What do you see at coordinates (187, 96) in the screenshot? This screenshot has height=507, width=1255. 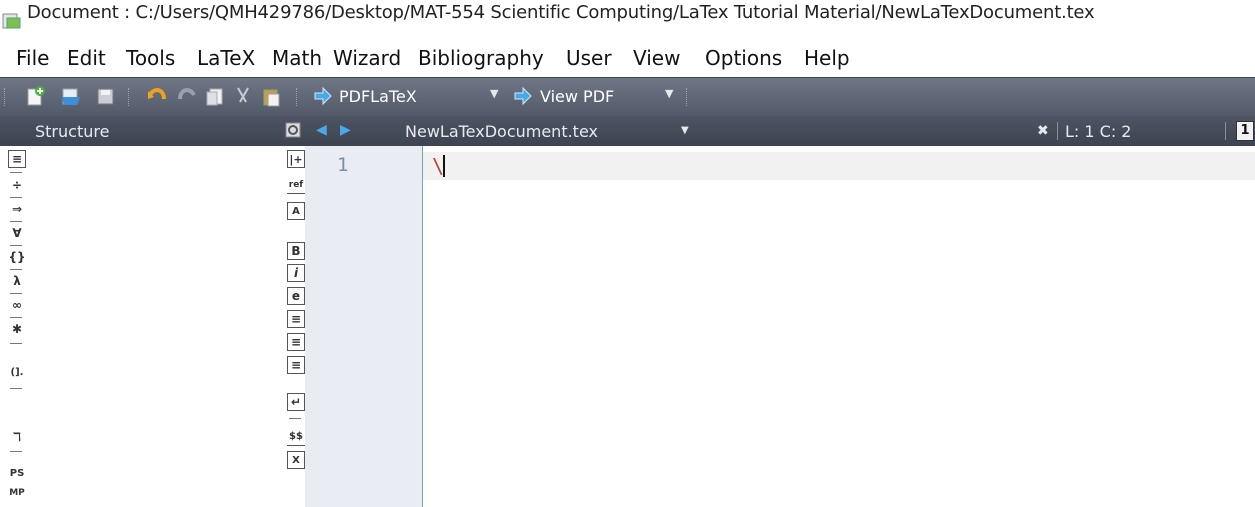 I see `redo-icon` at bounding box center [187, 96].